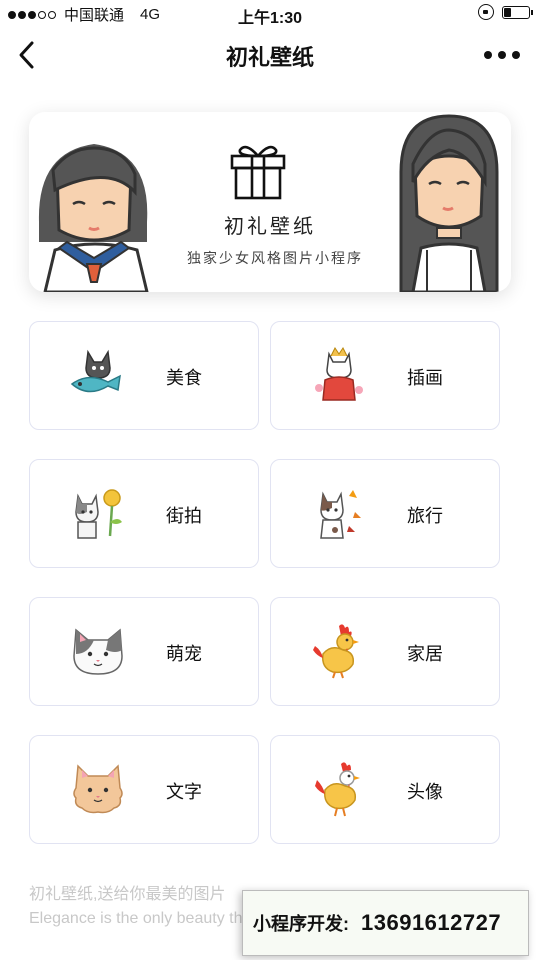 This screenshot has width=540, height=960. Describe the element at coordinates (184, 792) in the screenshot. I see `category-label: 文字` at that location.